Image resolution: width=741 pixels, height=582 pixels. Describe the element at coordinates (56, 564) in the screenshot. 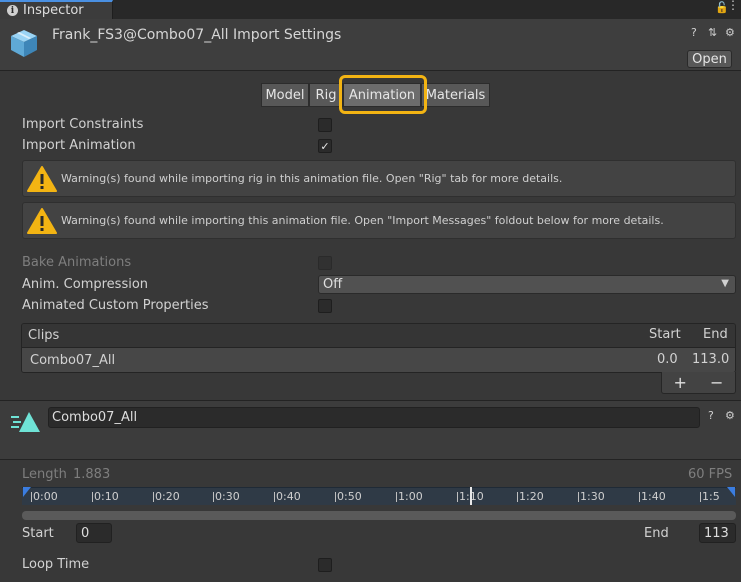

I see `loop-time-label: Loop Time` at that location.